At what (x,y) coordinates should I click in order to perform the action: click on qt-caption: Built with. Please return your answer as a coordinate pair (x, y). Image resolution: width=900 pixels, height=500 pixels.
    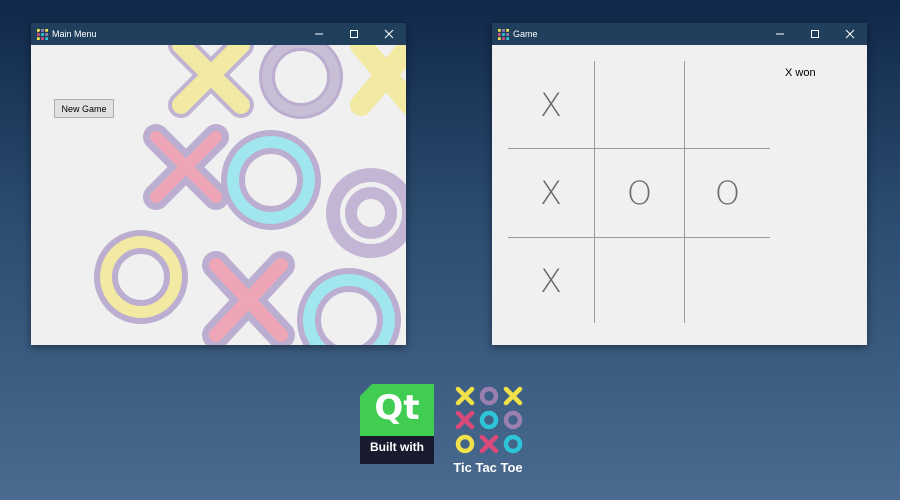
    Looking at the image, I should click on (397, 447).